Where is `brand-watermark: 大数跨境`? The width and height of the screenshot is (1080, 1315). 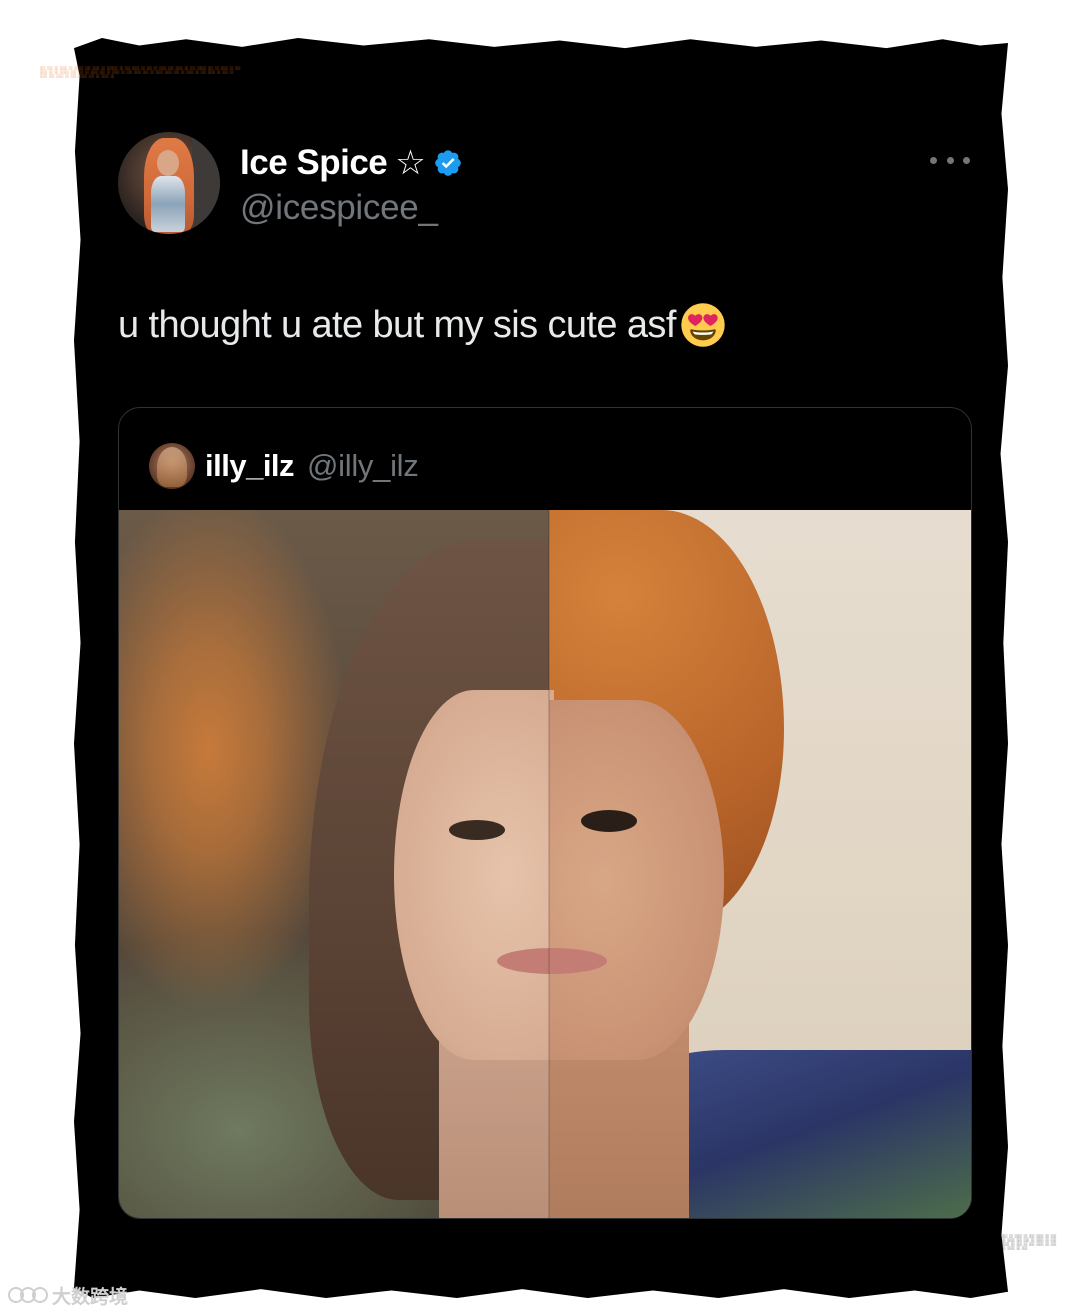
brand-watermark: 大数跨境 is located at coordinates (68, 1295).